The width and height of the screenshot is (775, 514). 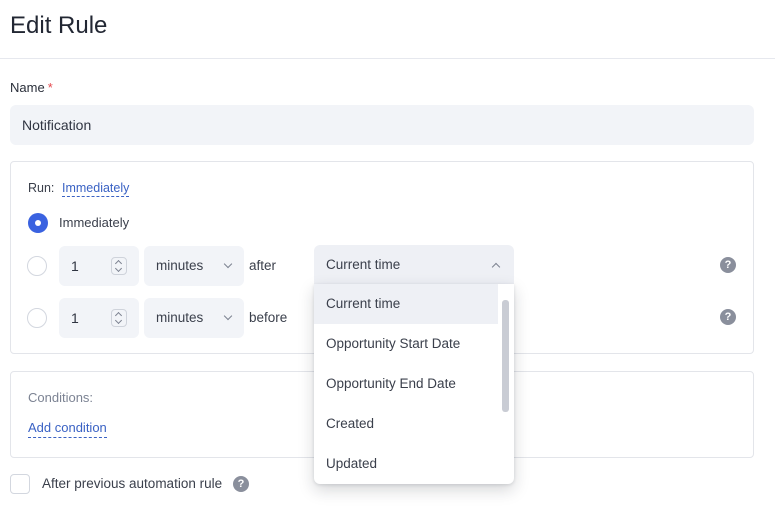 What do you see at coordinates (67, 429) in the screenshot?
I see `add-condition-link: Add condition` at bounding box center [67, 429].